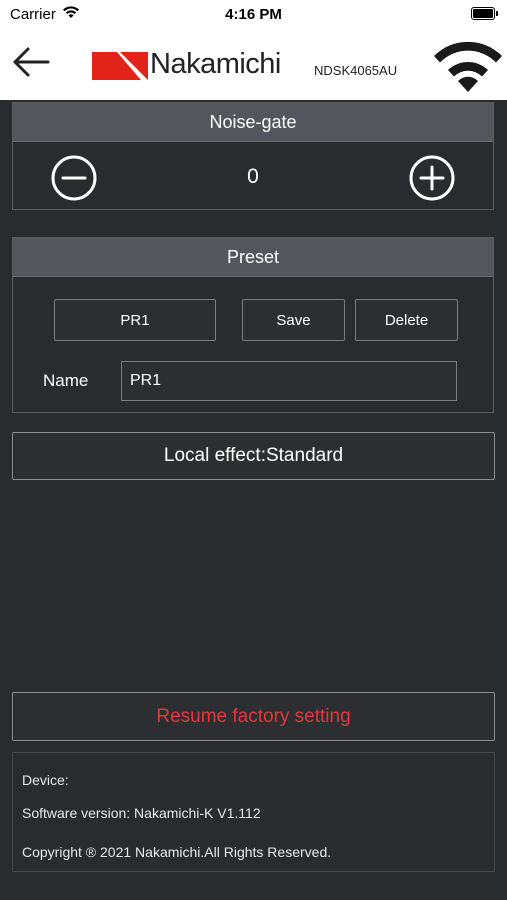 The height and width of the screenshot is (900, 507). I want to click on brand-logo: Nakamichi, so click(186, 64).